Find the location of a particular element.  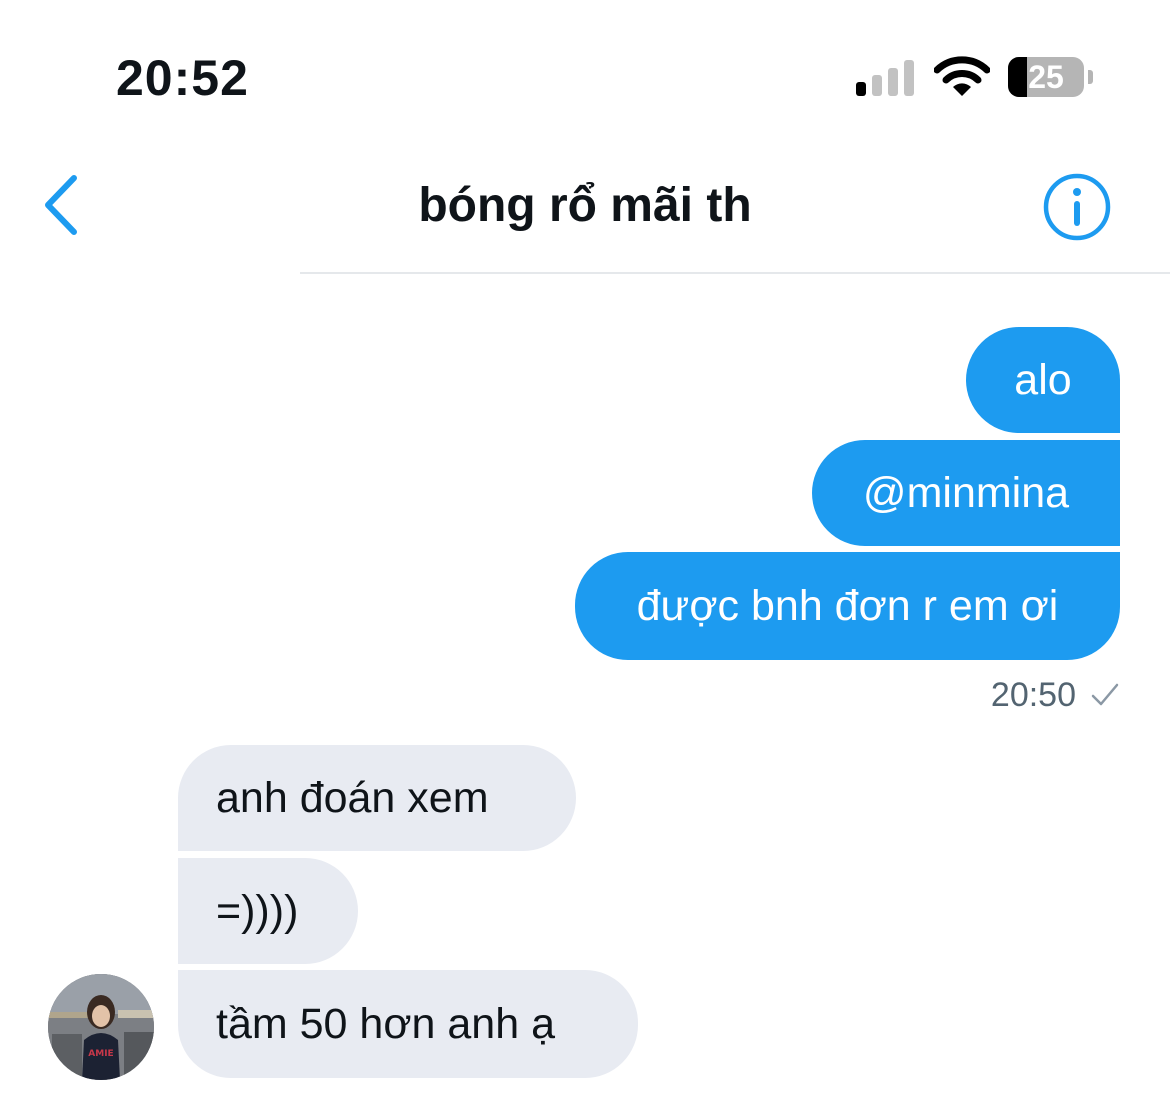

info-icon is located at coordinates (1077, 207).